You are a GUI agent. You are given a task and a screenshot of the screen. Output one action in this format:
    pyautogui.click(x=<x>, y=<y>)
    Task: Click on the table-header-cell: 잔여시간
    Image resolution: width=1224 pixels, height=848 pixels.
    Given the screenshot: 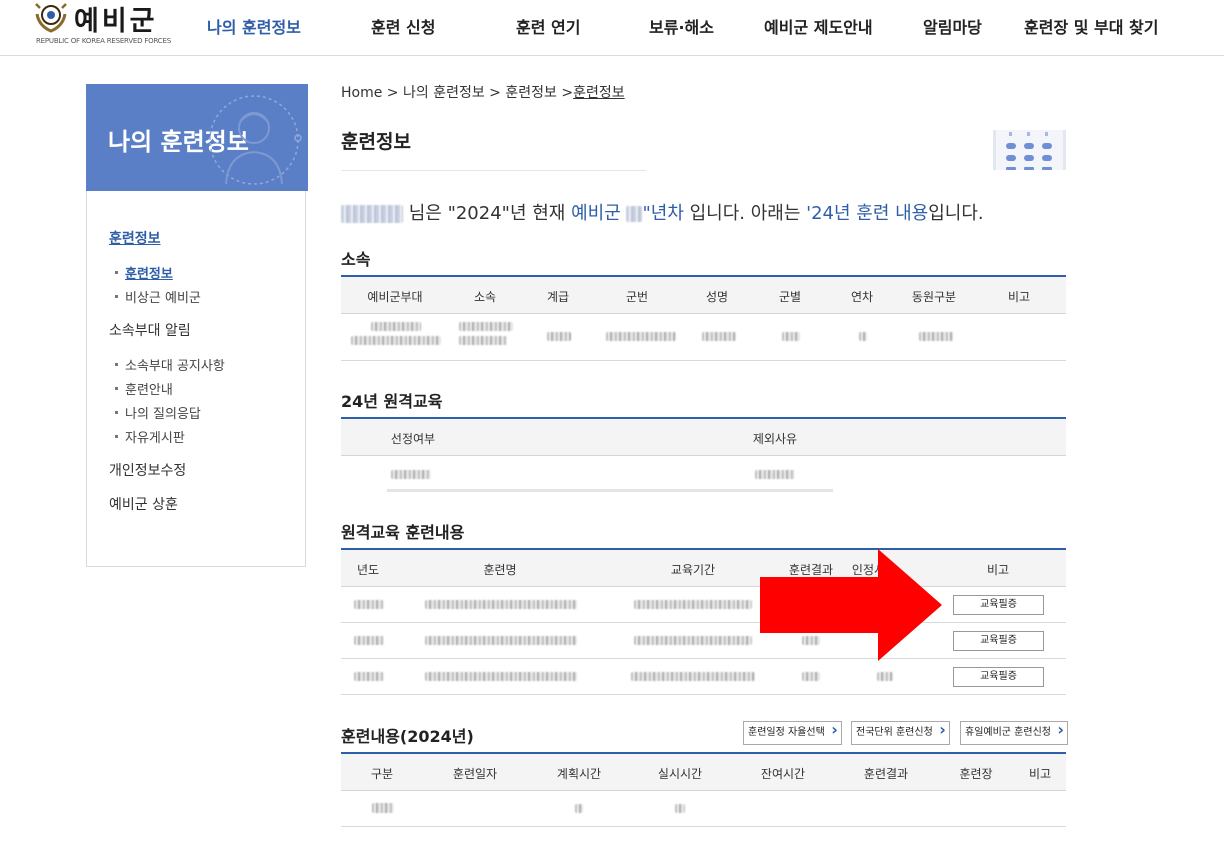 What is the action you would take?
    pyautogui.click(x=783, y=773)
    